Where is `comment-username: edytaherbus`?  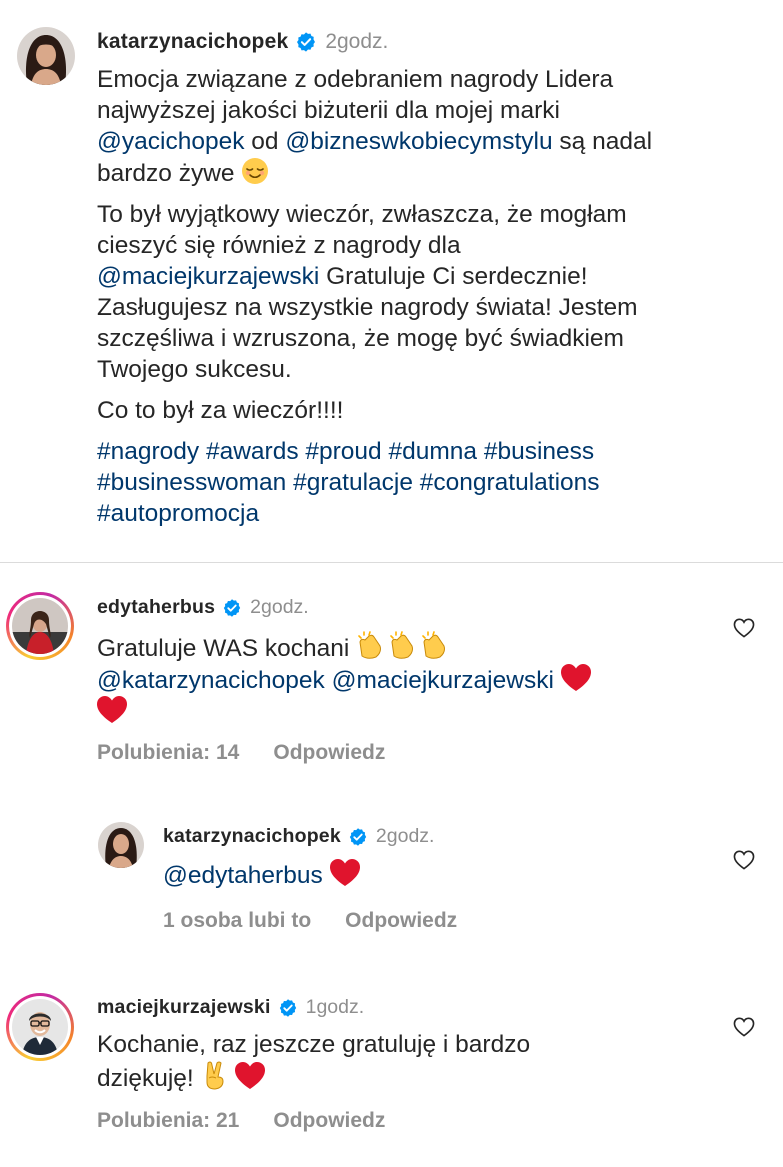 comment-username: edytaherbus is located at coordinates (156, 607).